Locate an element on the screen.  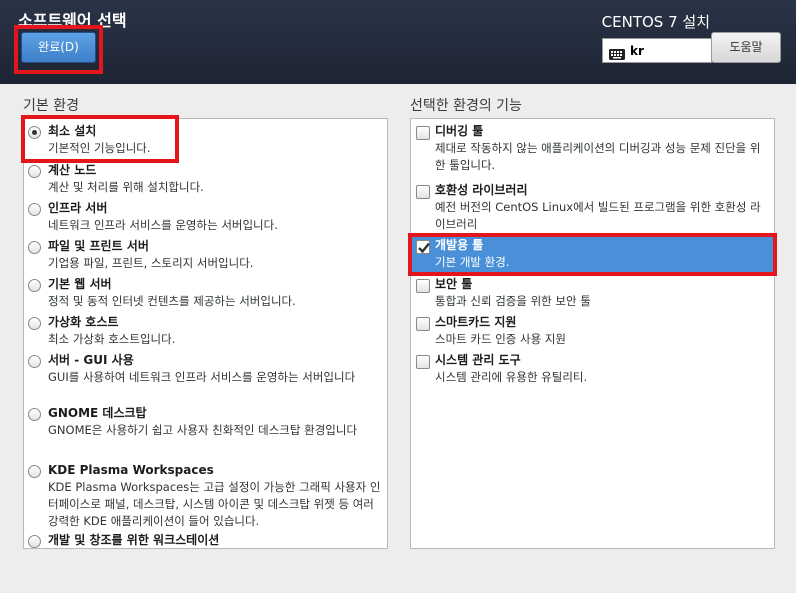
env-item-name: 가상화 호스트 is located at coordinates (83, 322).